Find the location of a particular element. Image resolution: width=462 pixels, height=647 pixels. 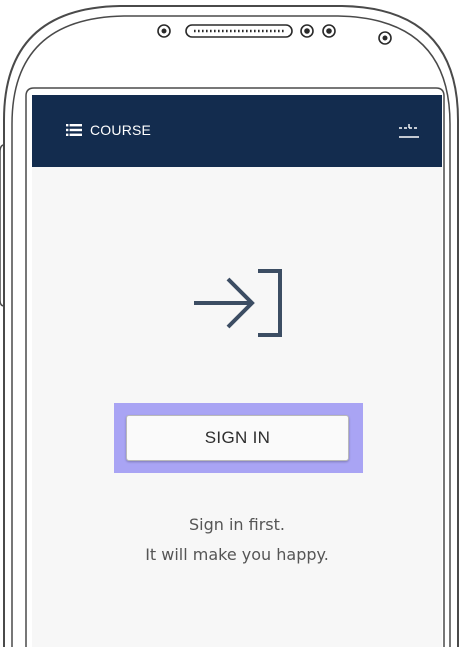

proximity-sensor-icon is located at coordinates (385, 38).